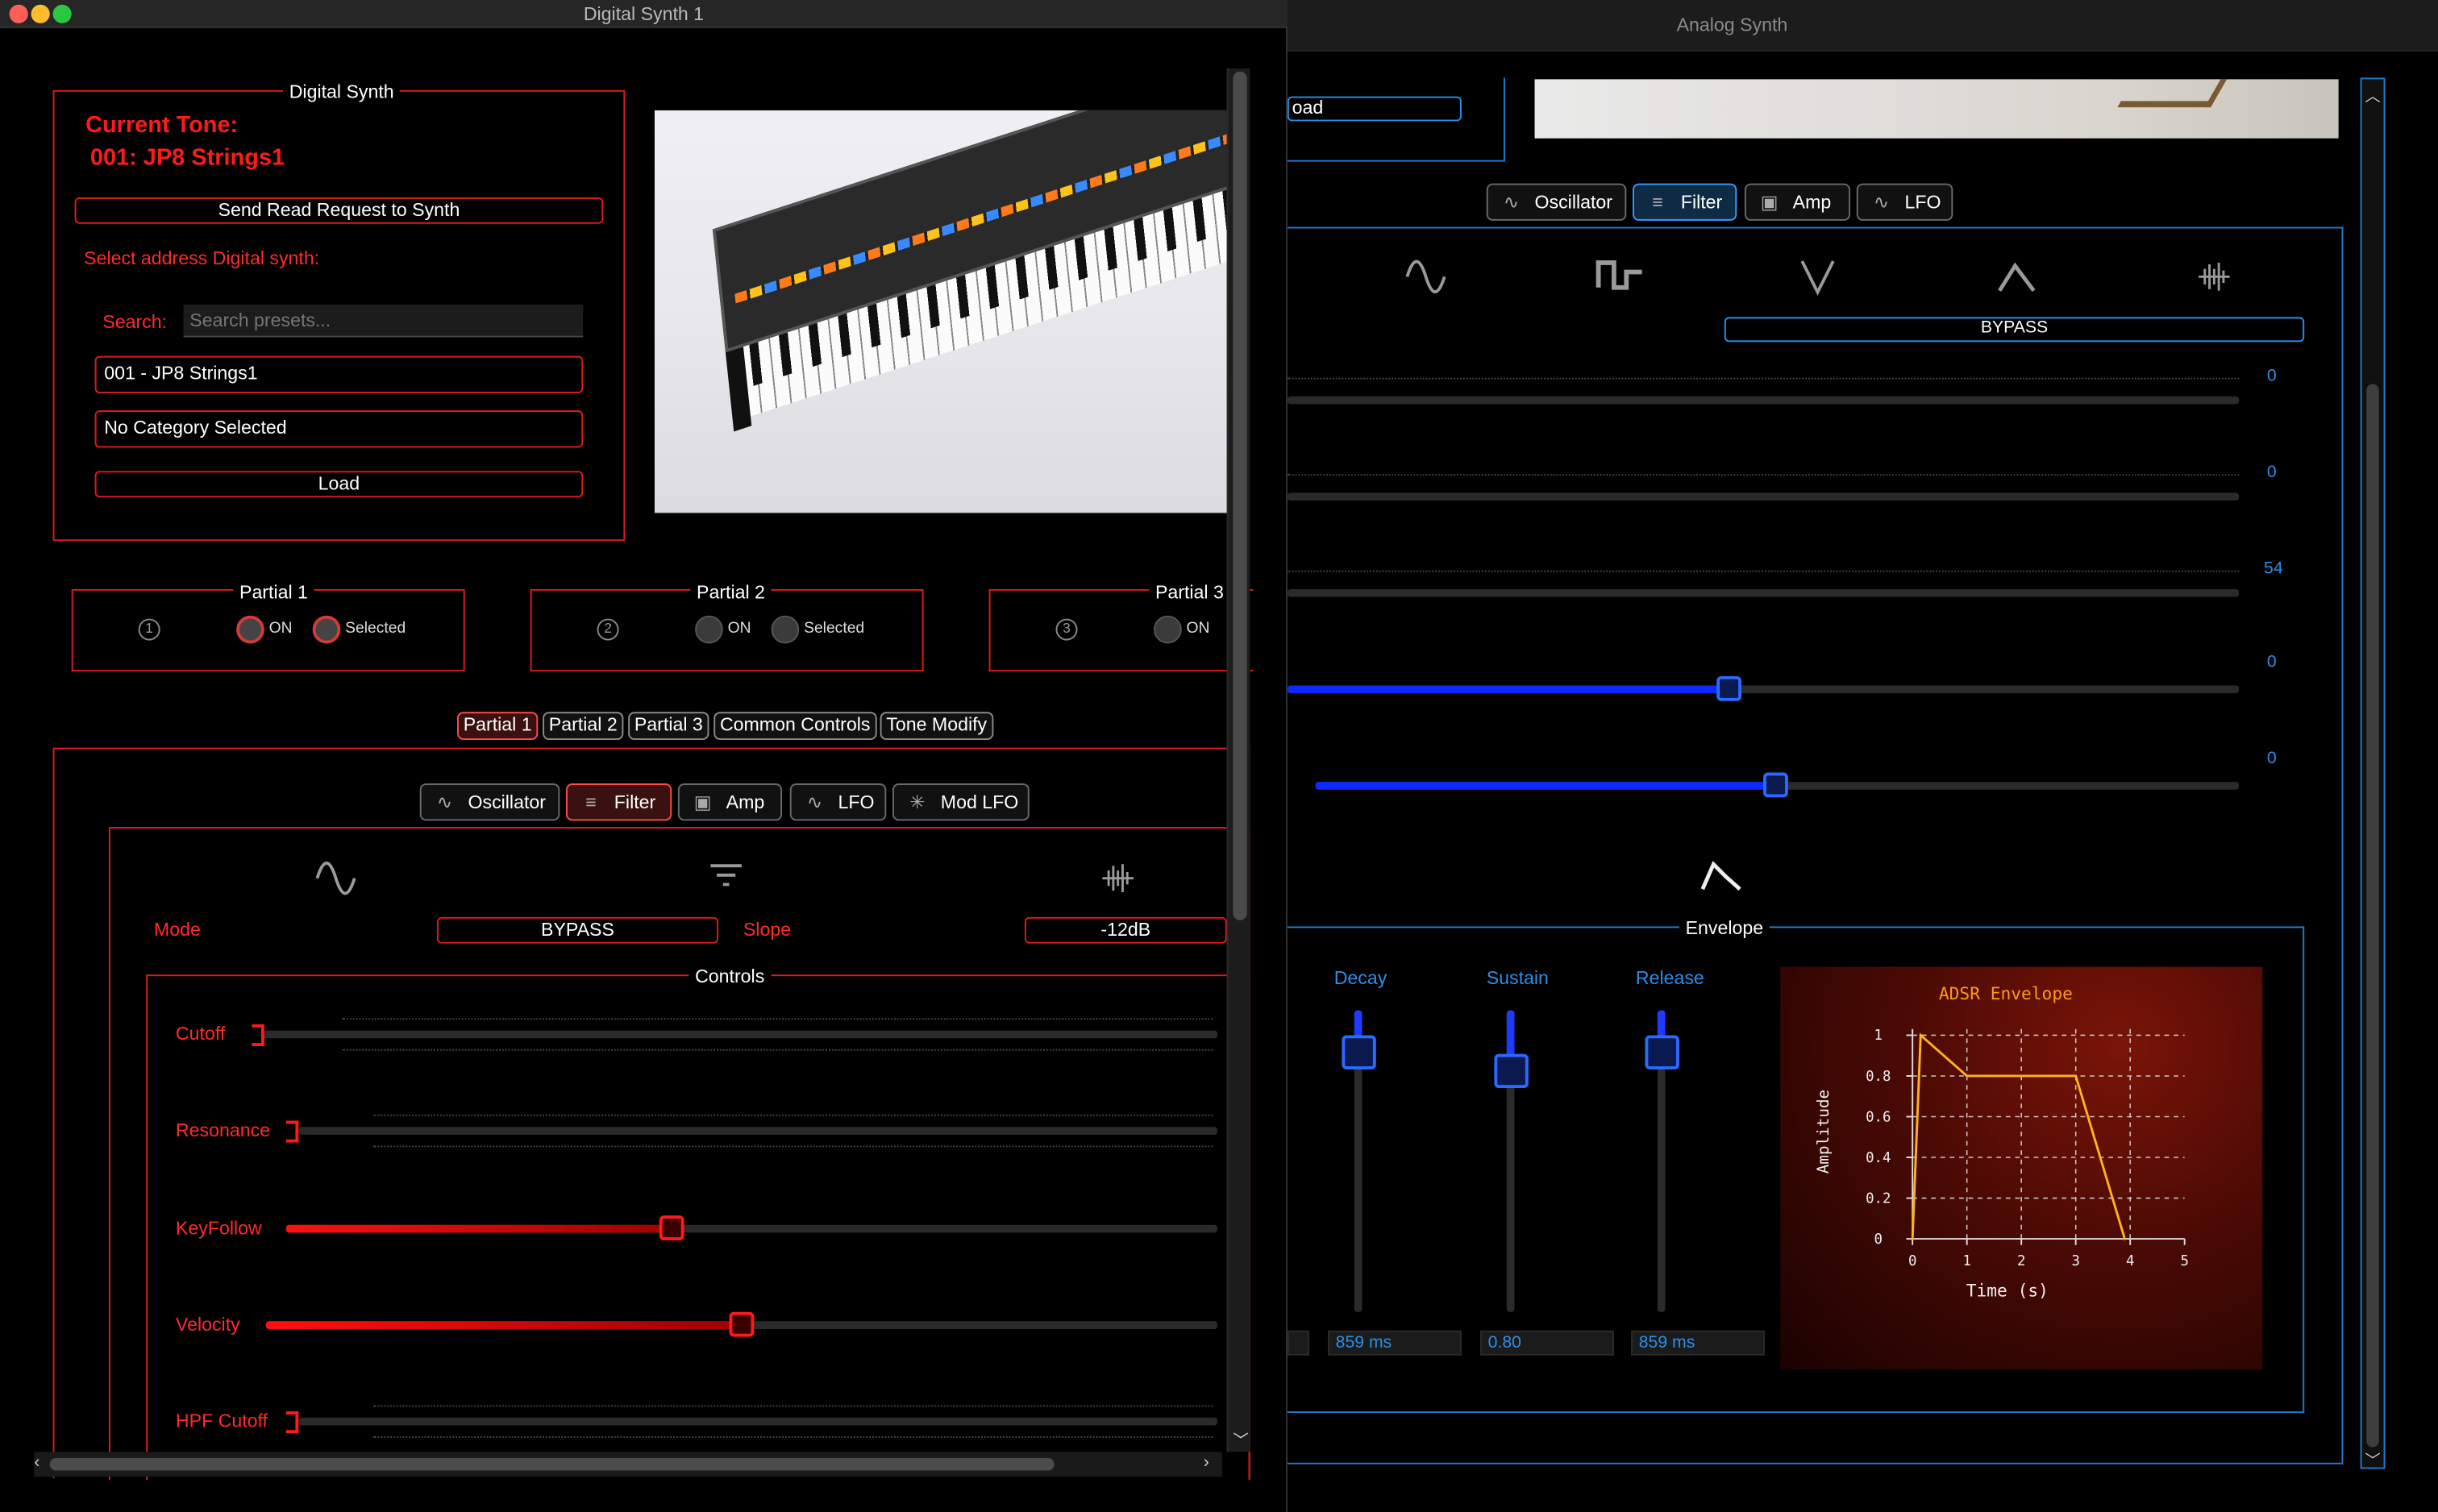  Describe the element at coordinates (838, 802) in the screenshot. I see `subtab-lfo: ∿ LFO` at that location.